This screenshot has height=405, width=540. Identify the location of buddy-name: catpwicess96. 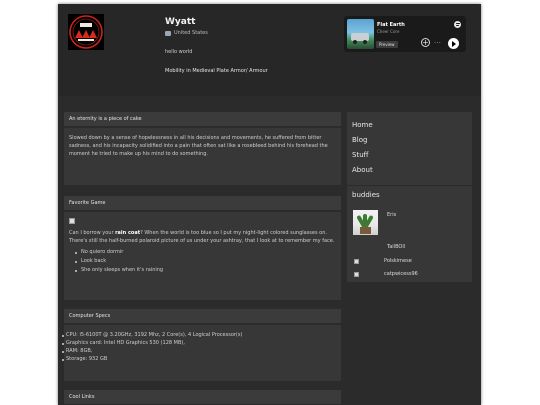
(401, 274).